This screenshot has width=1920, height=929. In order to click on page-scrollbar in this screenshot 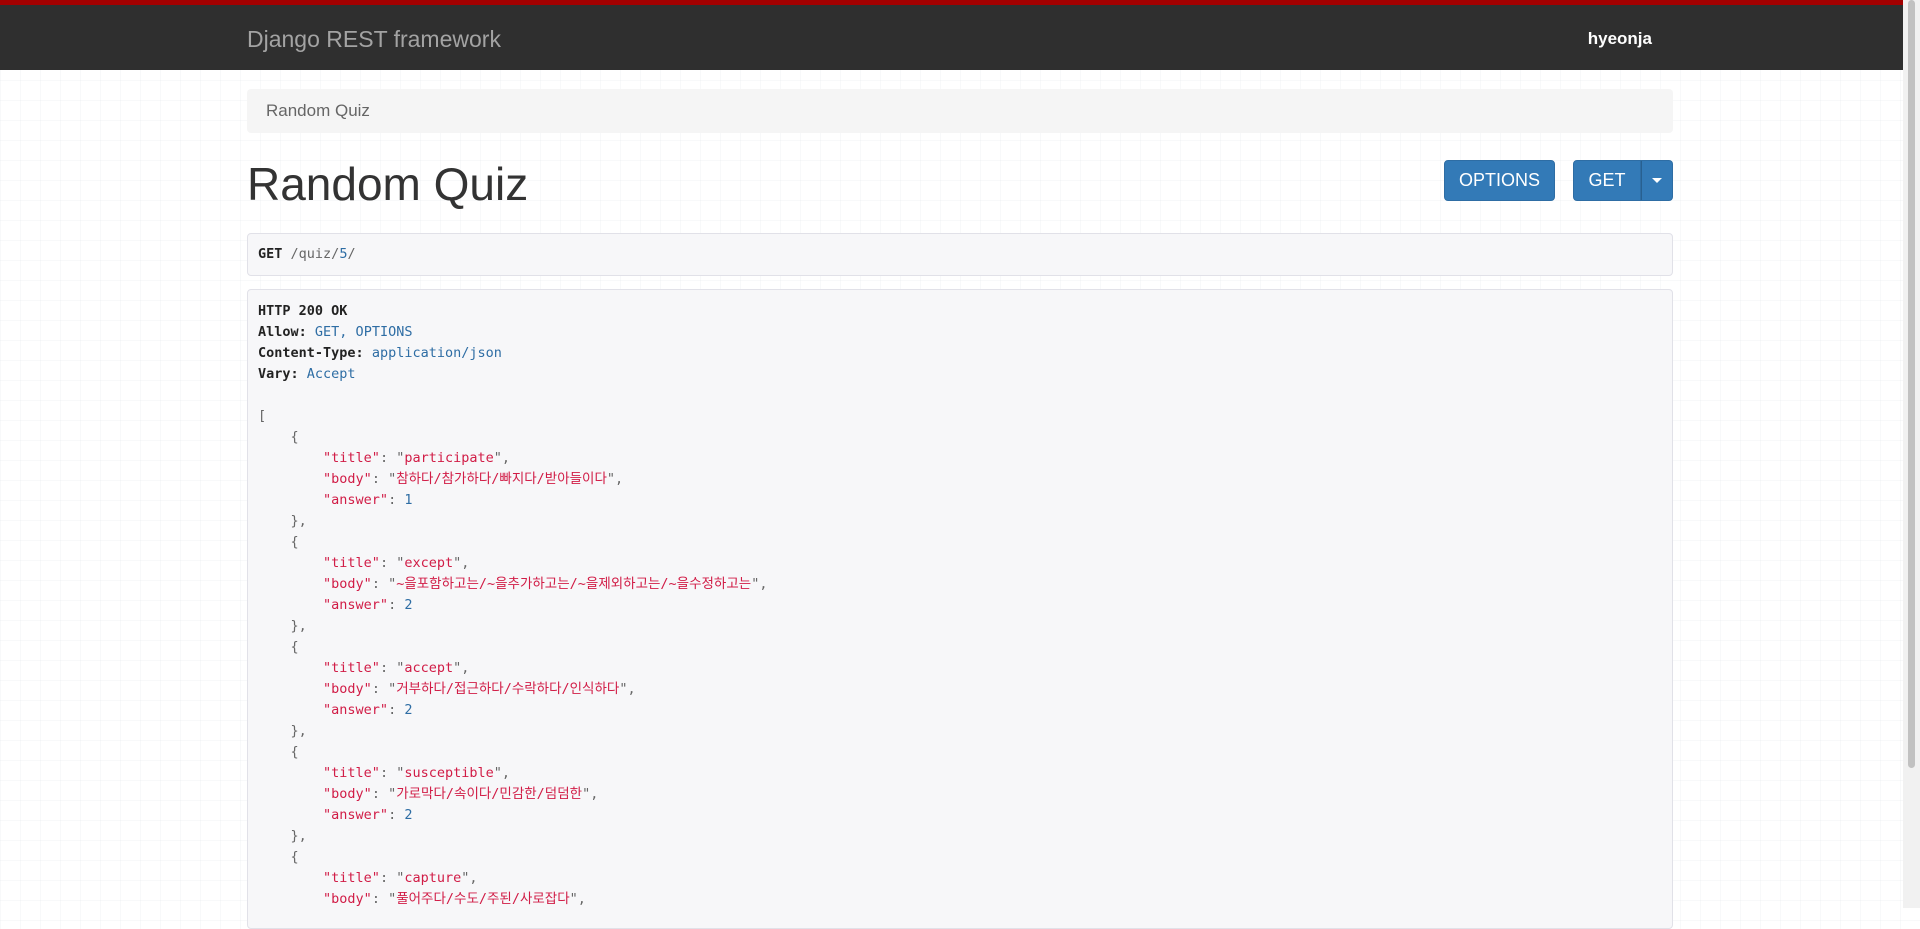, I will do `click(1911, 454)`.